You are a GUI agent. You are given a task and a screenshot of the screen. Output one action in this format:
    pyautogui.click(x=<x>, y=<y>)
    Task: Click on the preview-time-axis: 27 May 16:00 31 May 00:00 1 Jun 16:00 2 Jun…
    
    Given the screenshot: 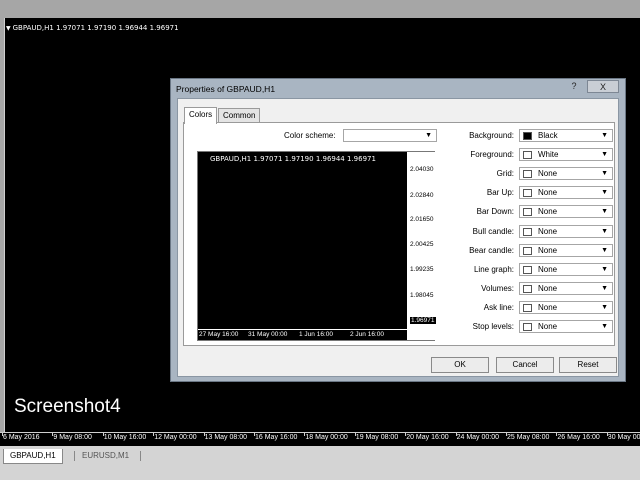 What is the action you would take?
    pyautogui.click(x=302, y=335)
    